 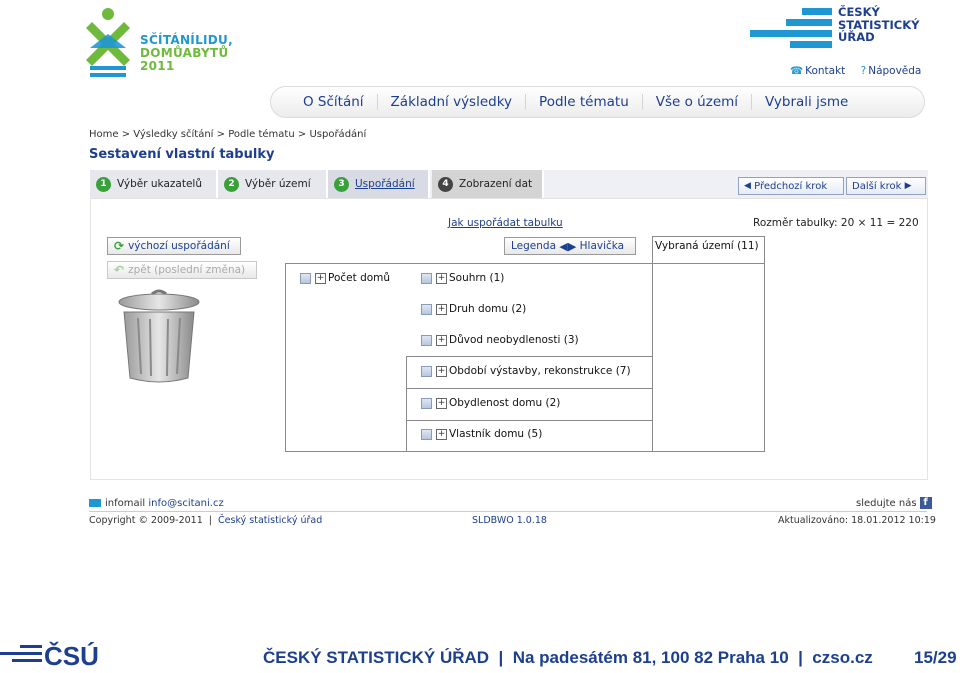 What do you see at coordinates (104, 134) in the screenshot?
I see `breadcrumb-home: Home` at bounding box center [104, 134].